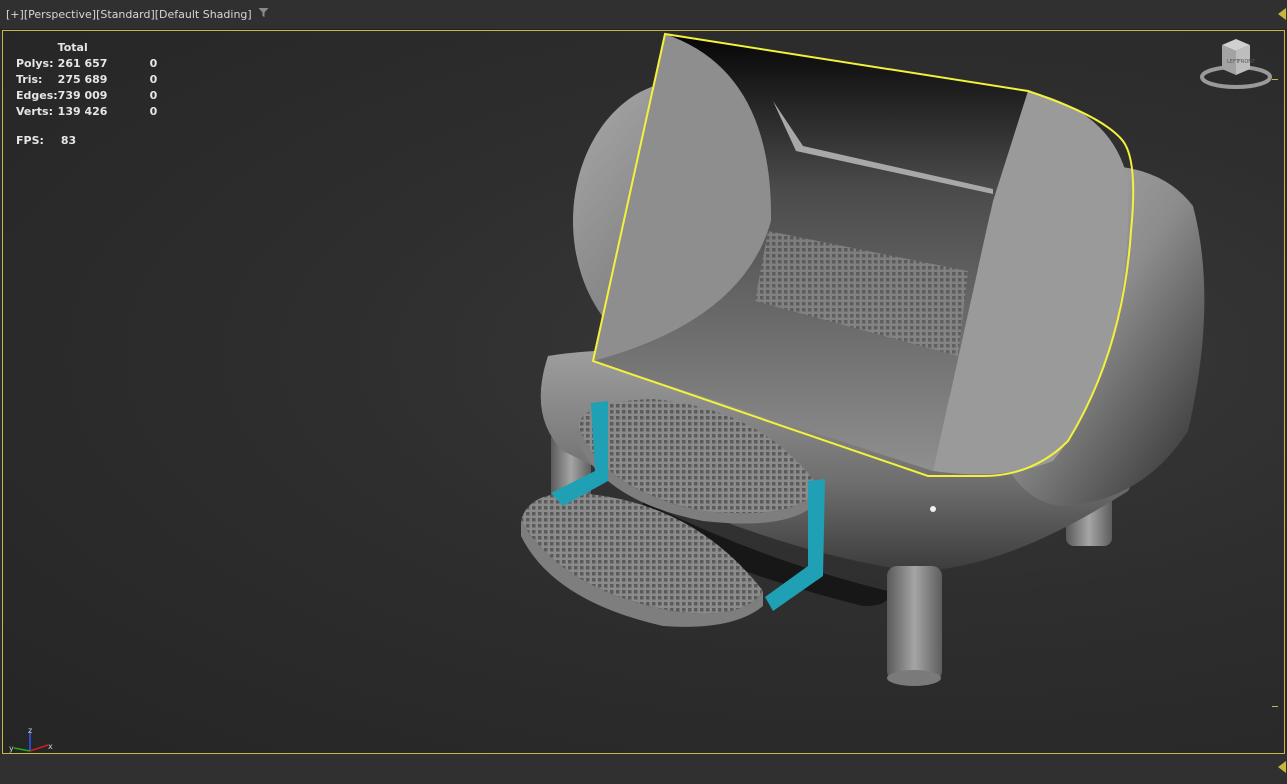  I want to click on stats-label: Verts:, so click(35, 111).